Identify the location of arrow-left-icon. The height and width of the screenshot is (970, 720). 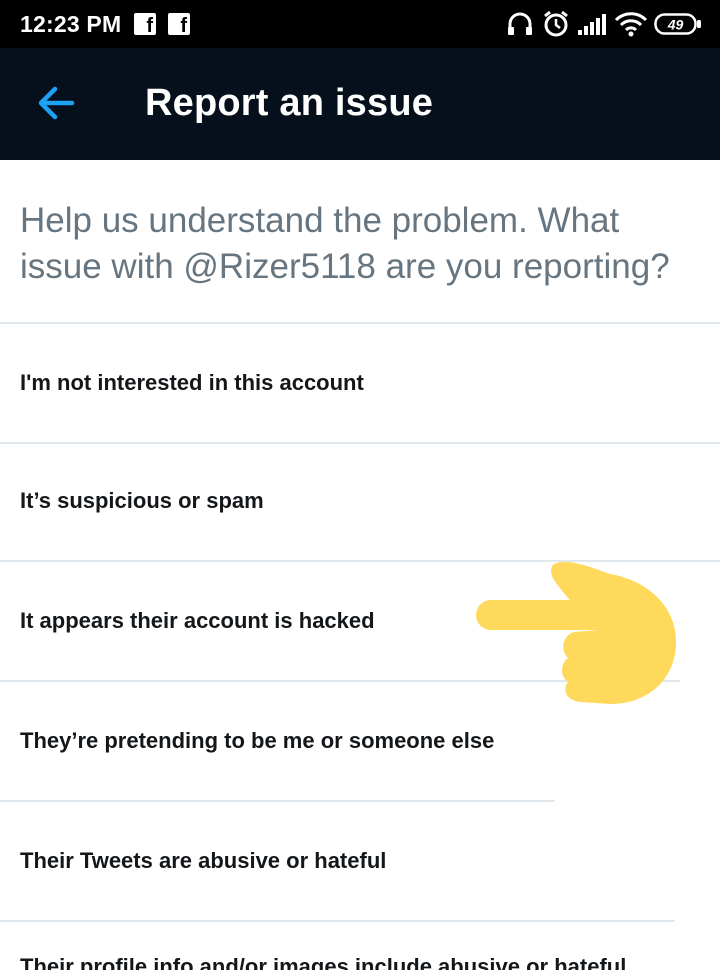
(56, 103).